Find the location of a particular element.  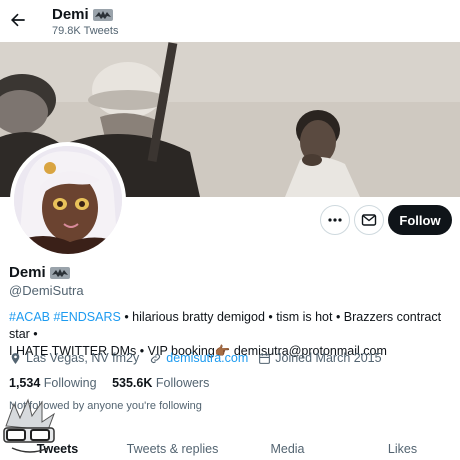

profile-tabs: Tweets Tweets & replies Media Likes is located at coordinates (230, 449).